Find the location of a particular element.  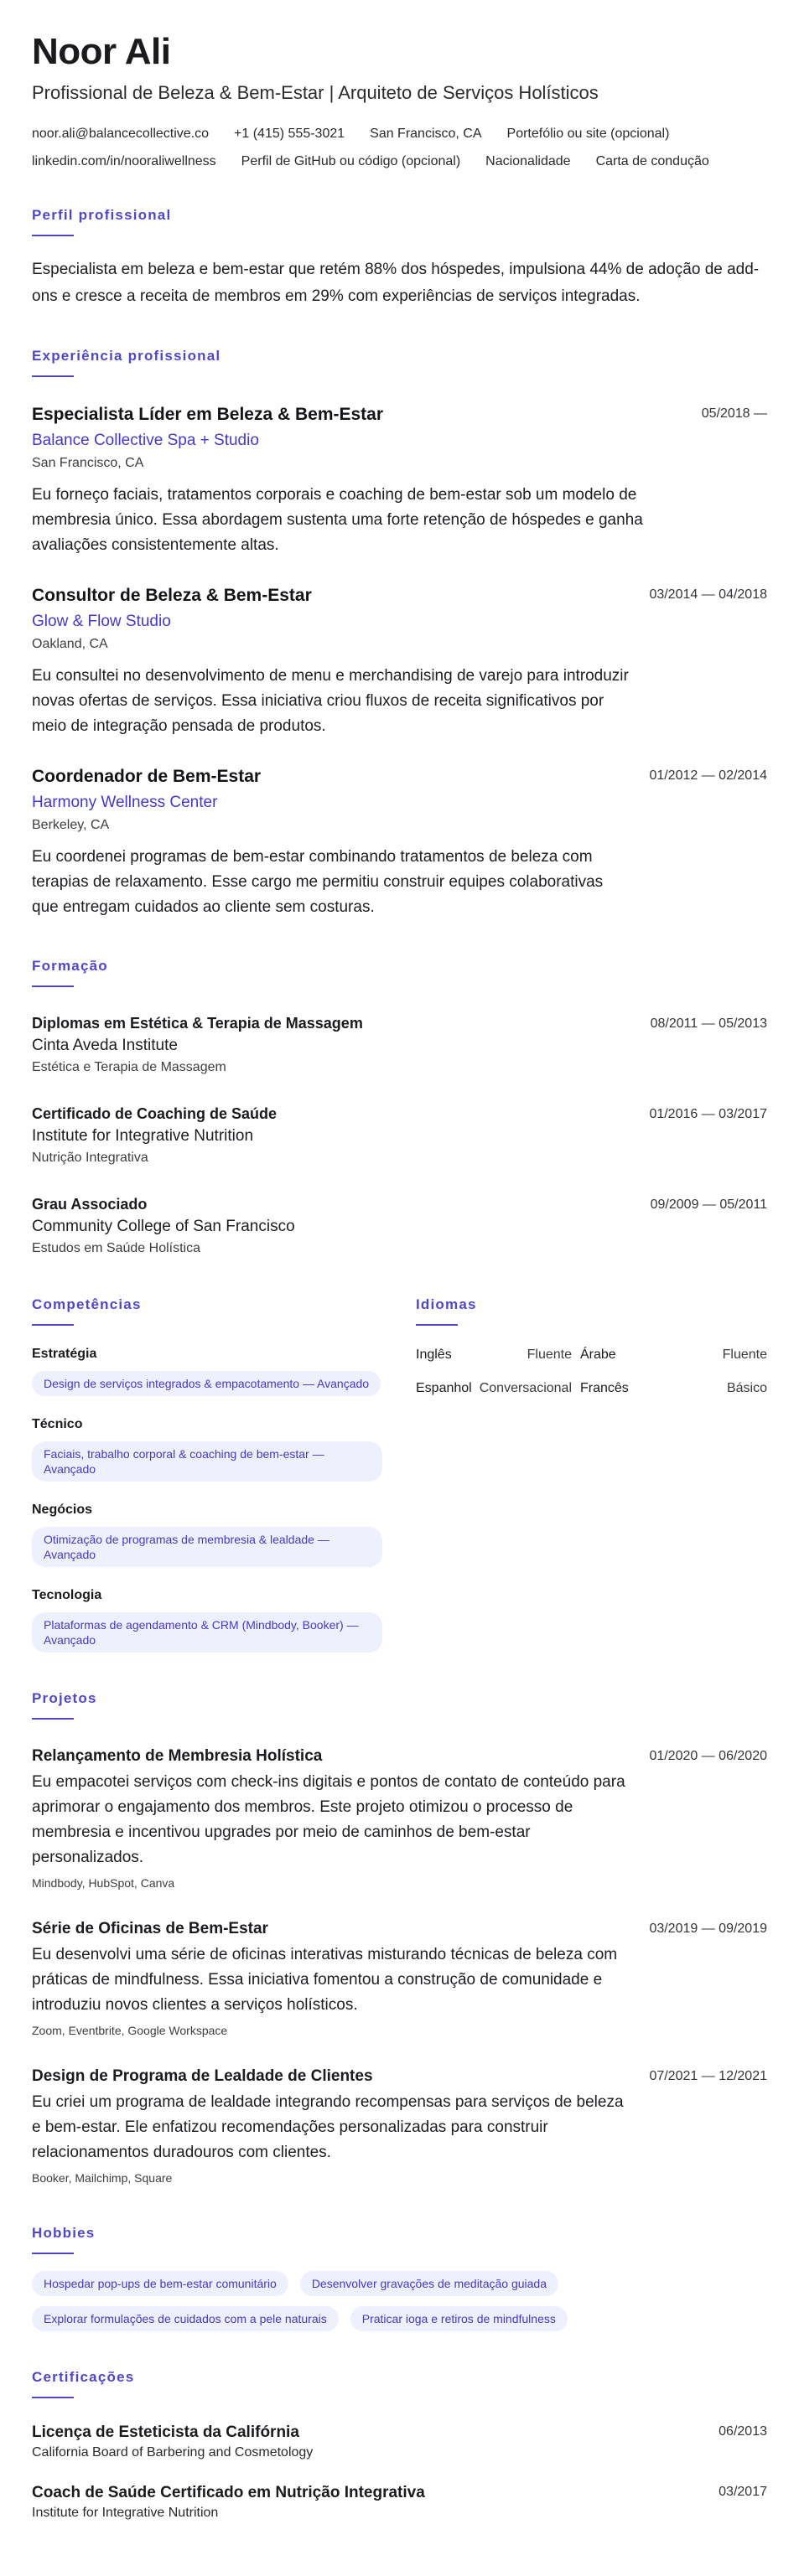

contact-portfolio: Portefólio ou site (opcional) is located at coordinates (588, 134).